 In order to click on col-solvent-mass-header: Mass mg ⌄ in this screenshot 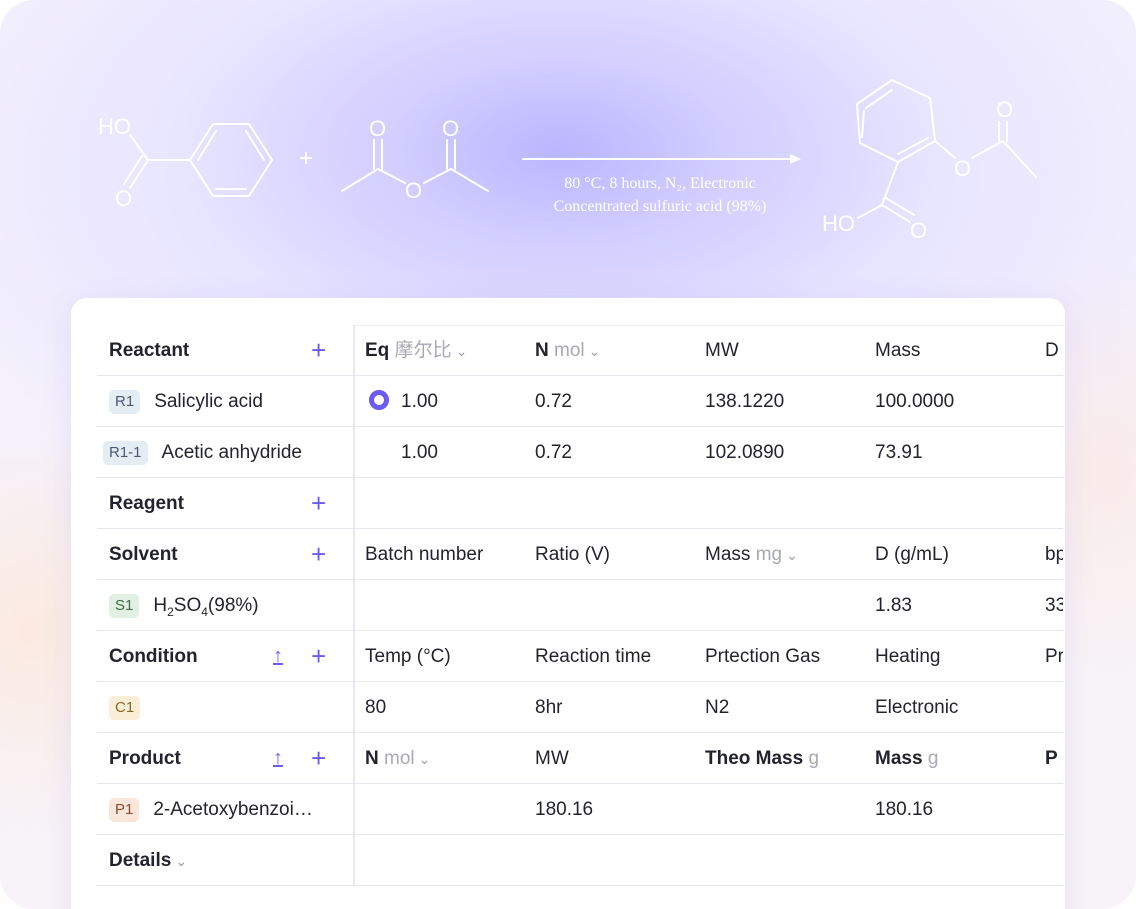, I will do `click(785, 554)`.